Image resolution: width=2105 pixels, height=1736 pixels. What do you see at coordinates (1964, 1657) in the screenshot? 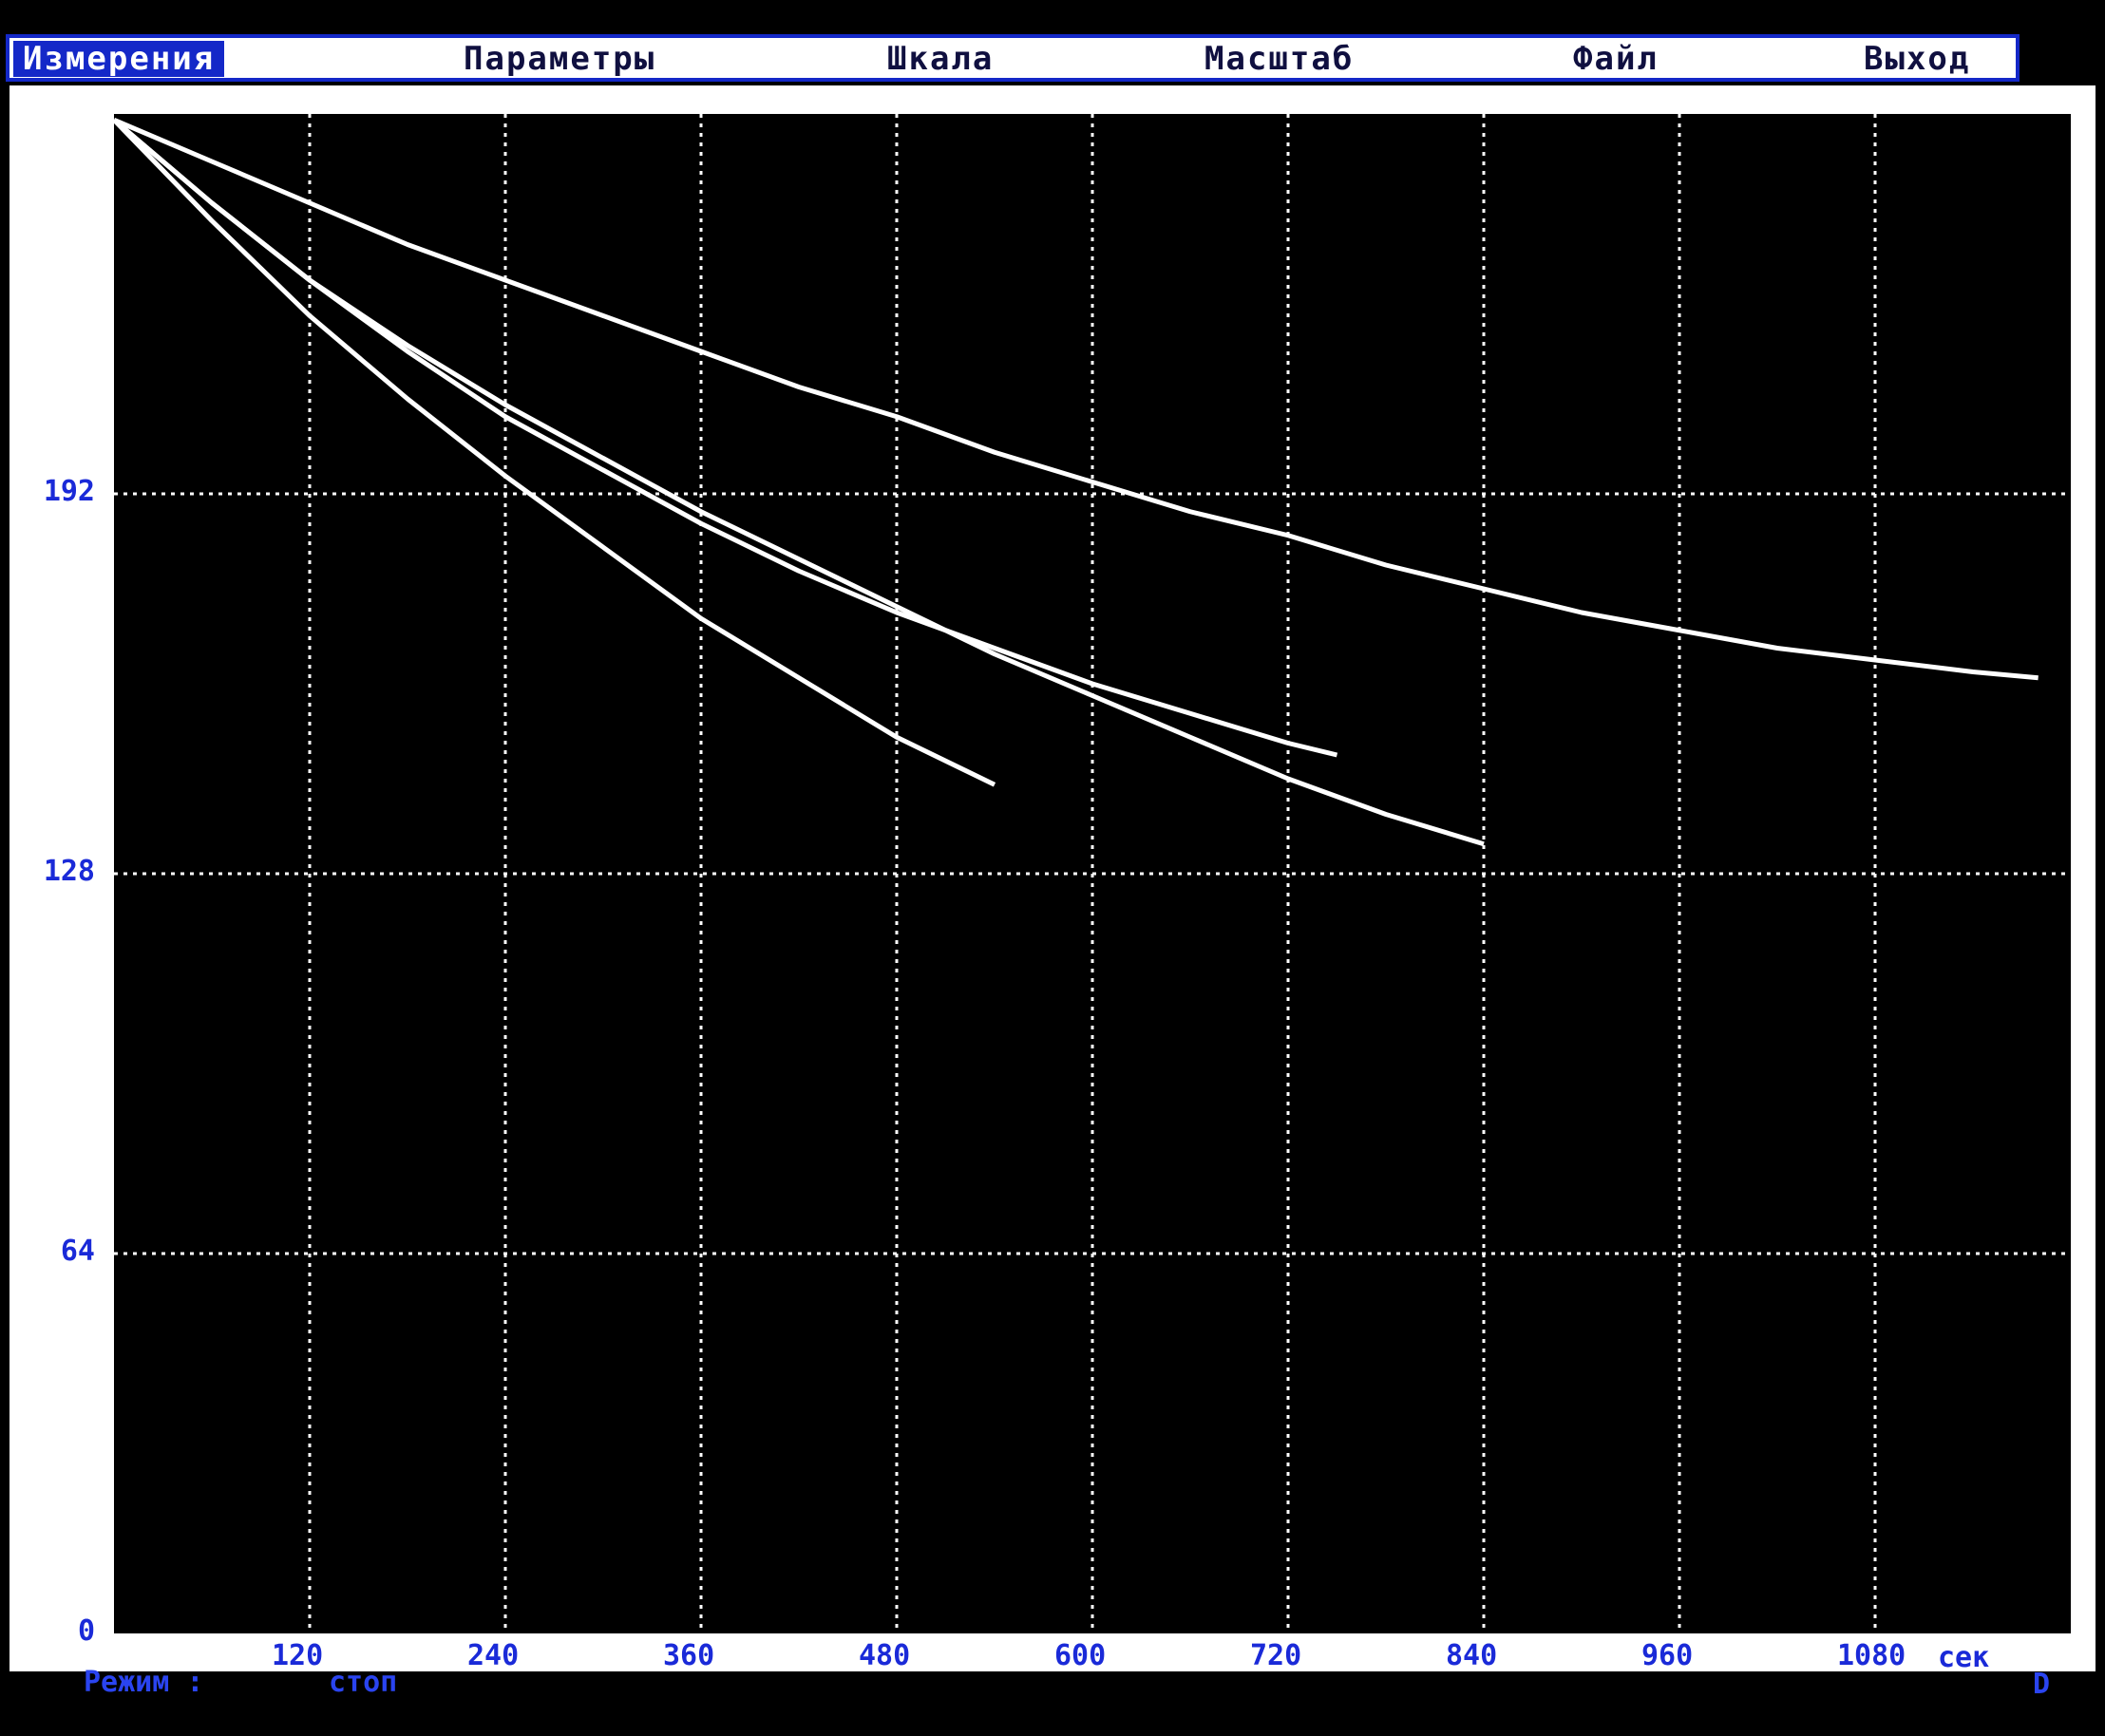
I see `x-axis-unit-label: сек` at bounding box center [1964, 1657].